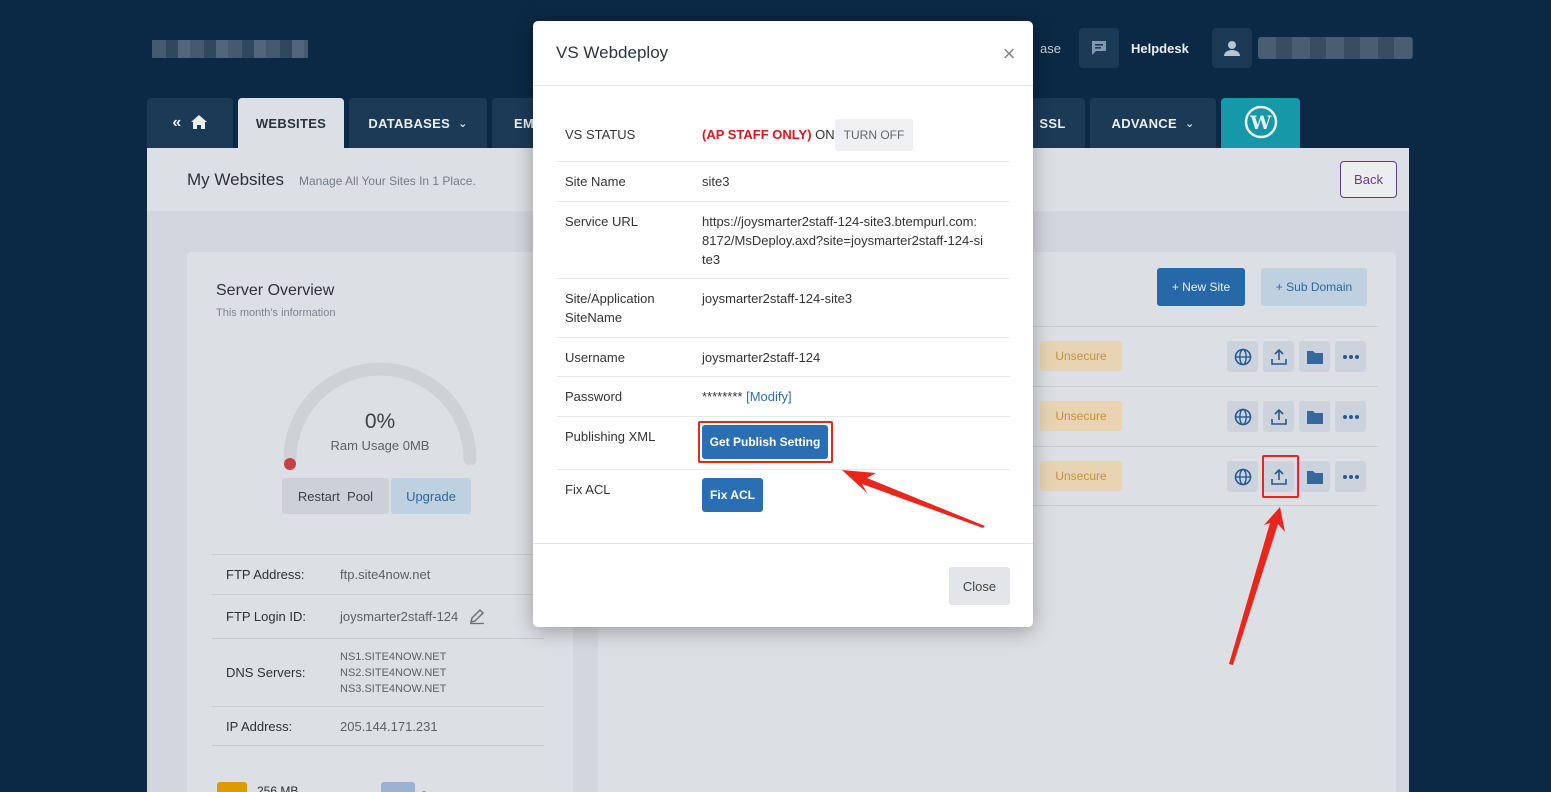 This screenshot has height=792, width=1551. What do you see at coordinates (913, 499) in the screenshot?
I see `arrow-to-publish-button` at bounding box center [913, 499].